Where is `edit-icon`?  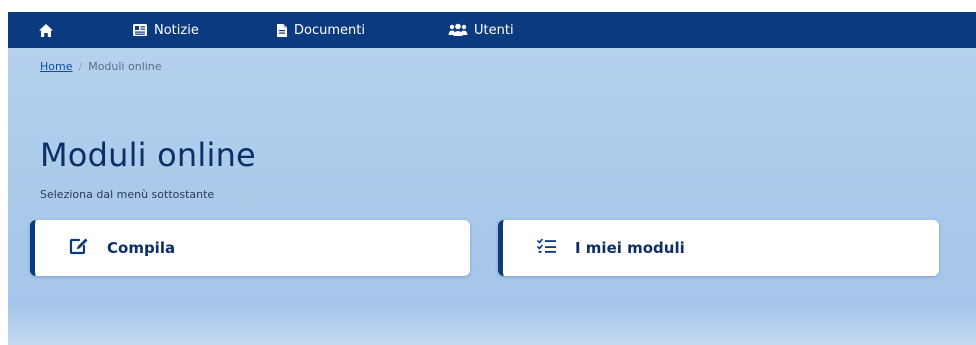
edit-icon is located at coordinates (79, 248).